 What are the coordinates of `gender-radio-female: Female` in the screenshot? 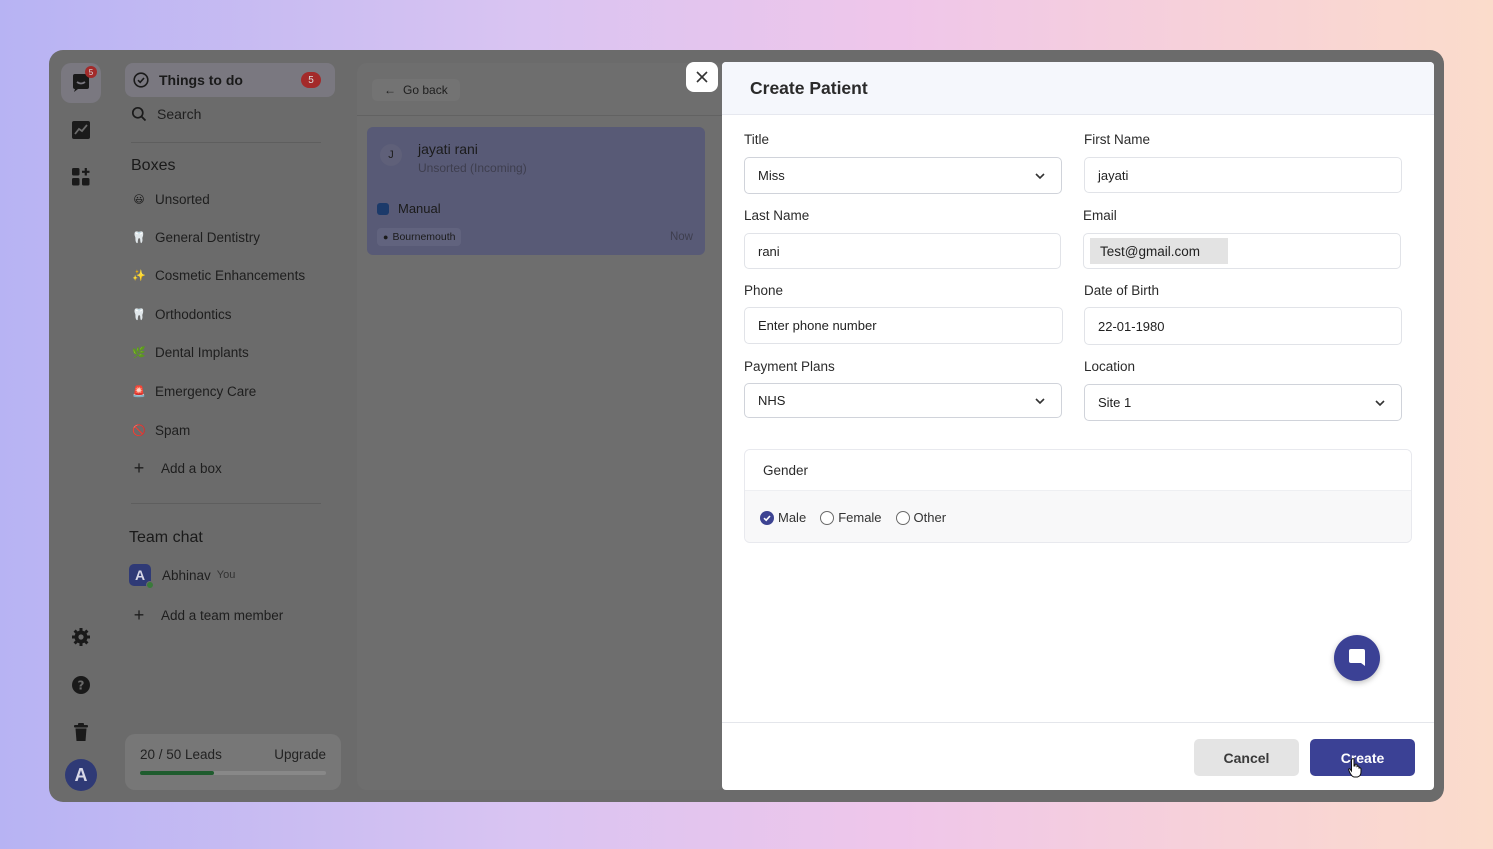 It's located at (851, 517).